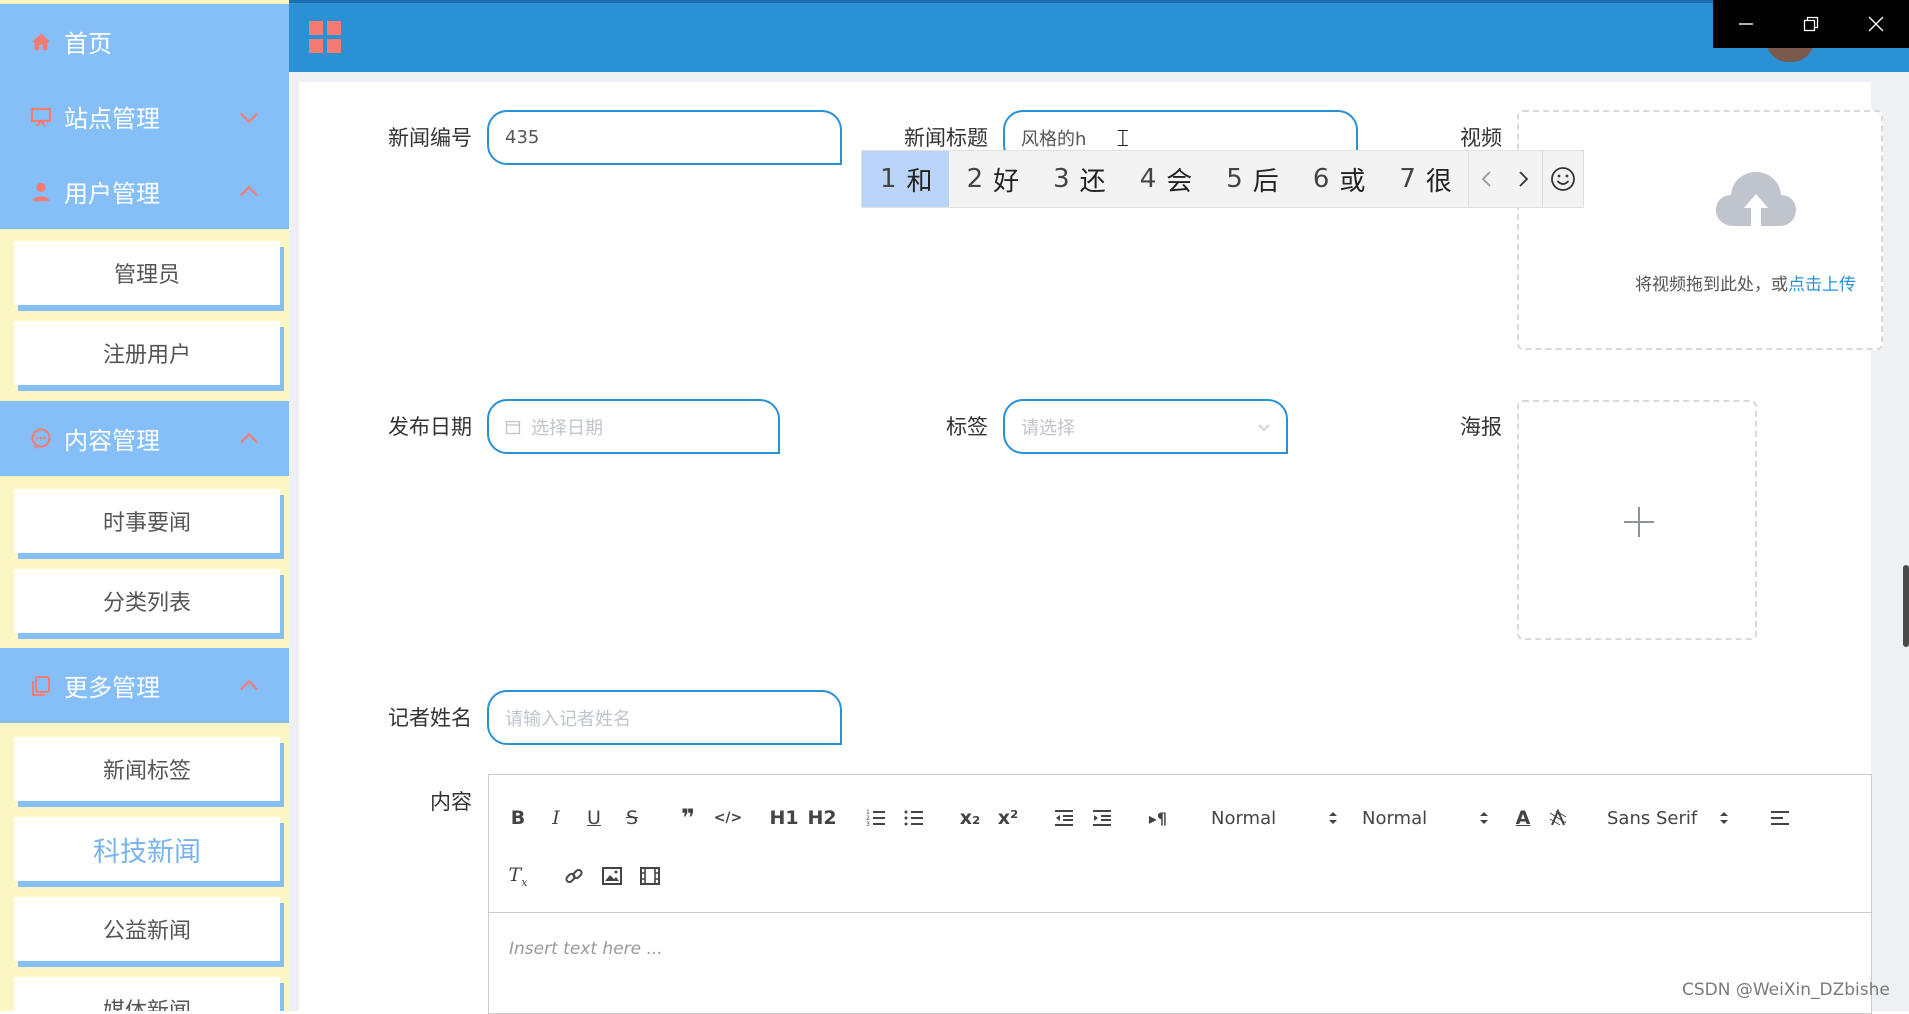 This screenshot has height=1014, width=1909. I want to click on sidebar-item-charity-news: 公益新闻, so click(147, 929).